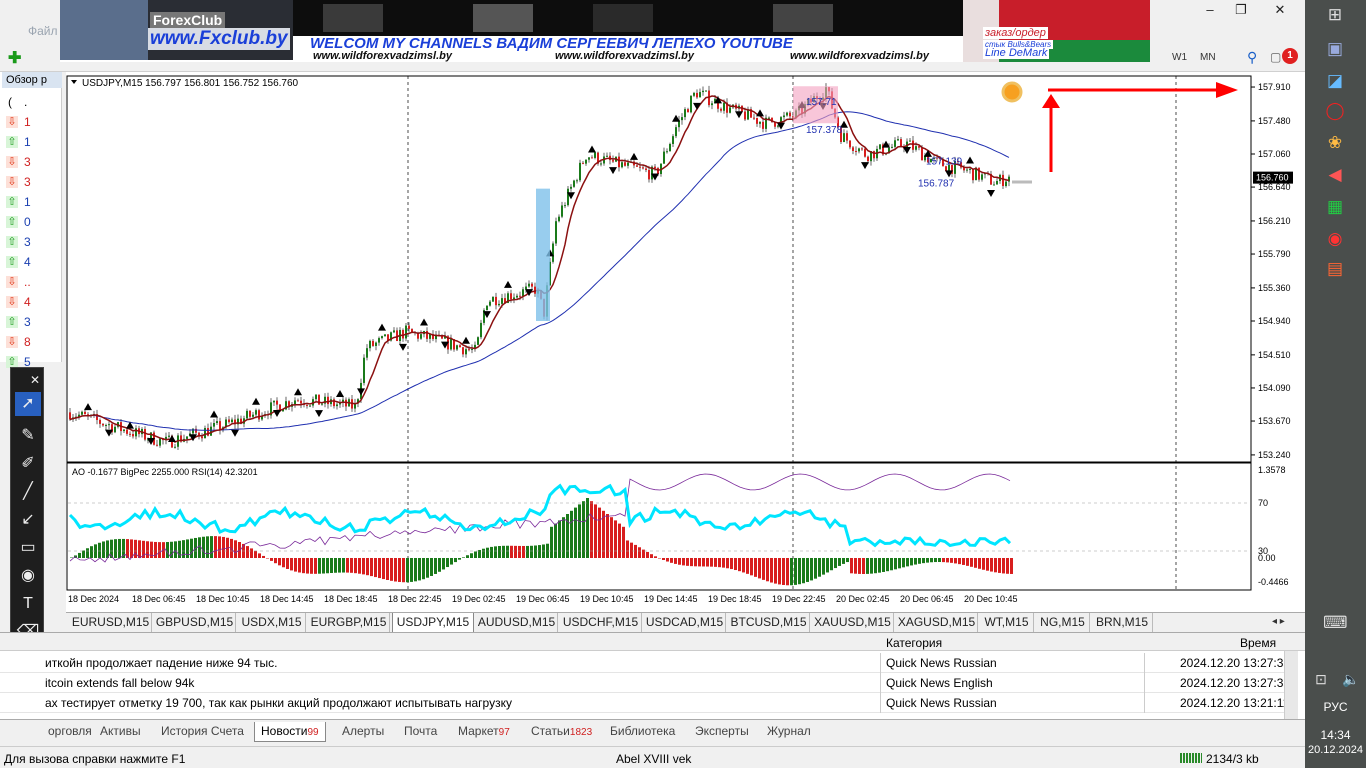 This screenshot has height=768, width=1366. I want to click on symbol-tab: GBPUSD,M15, so click(195, 623).